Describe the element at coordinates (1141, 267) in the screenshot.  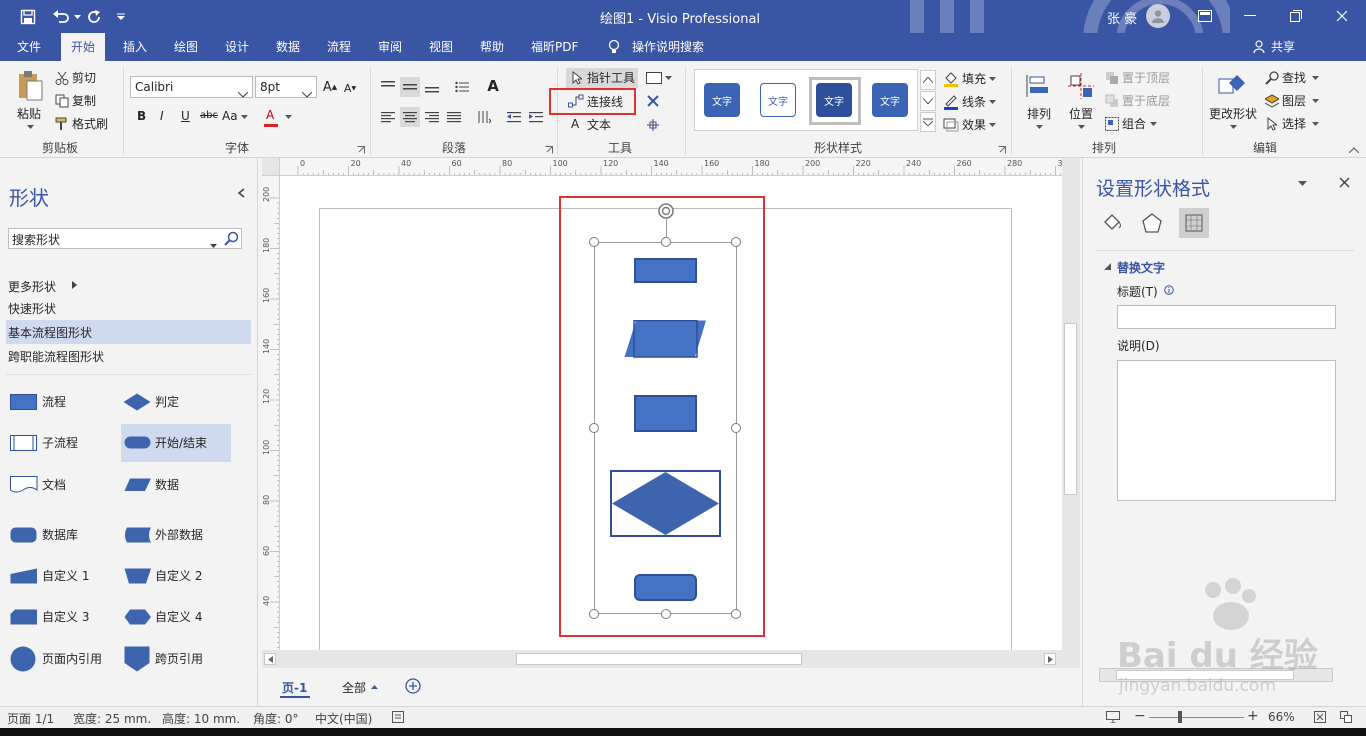
I see `alt-text-section-header: 替换文字` at that location.